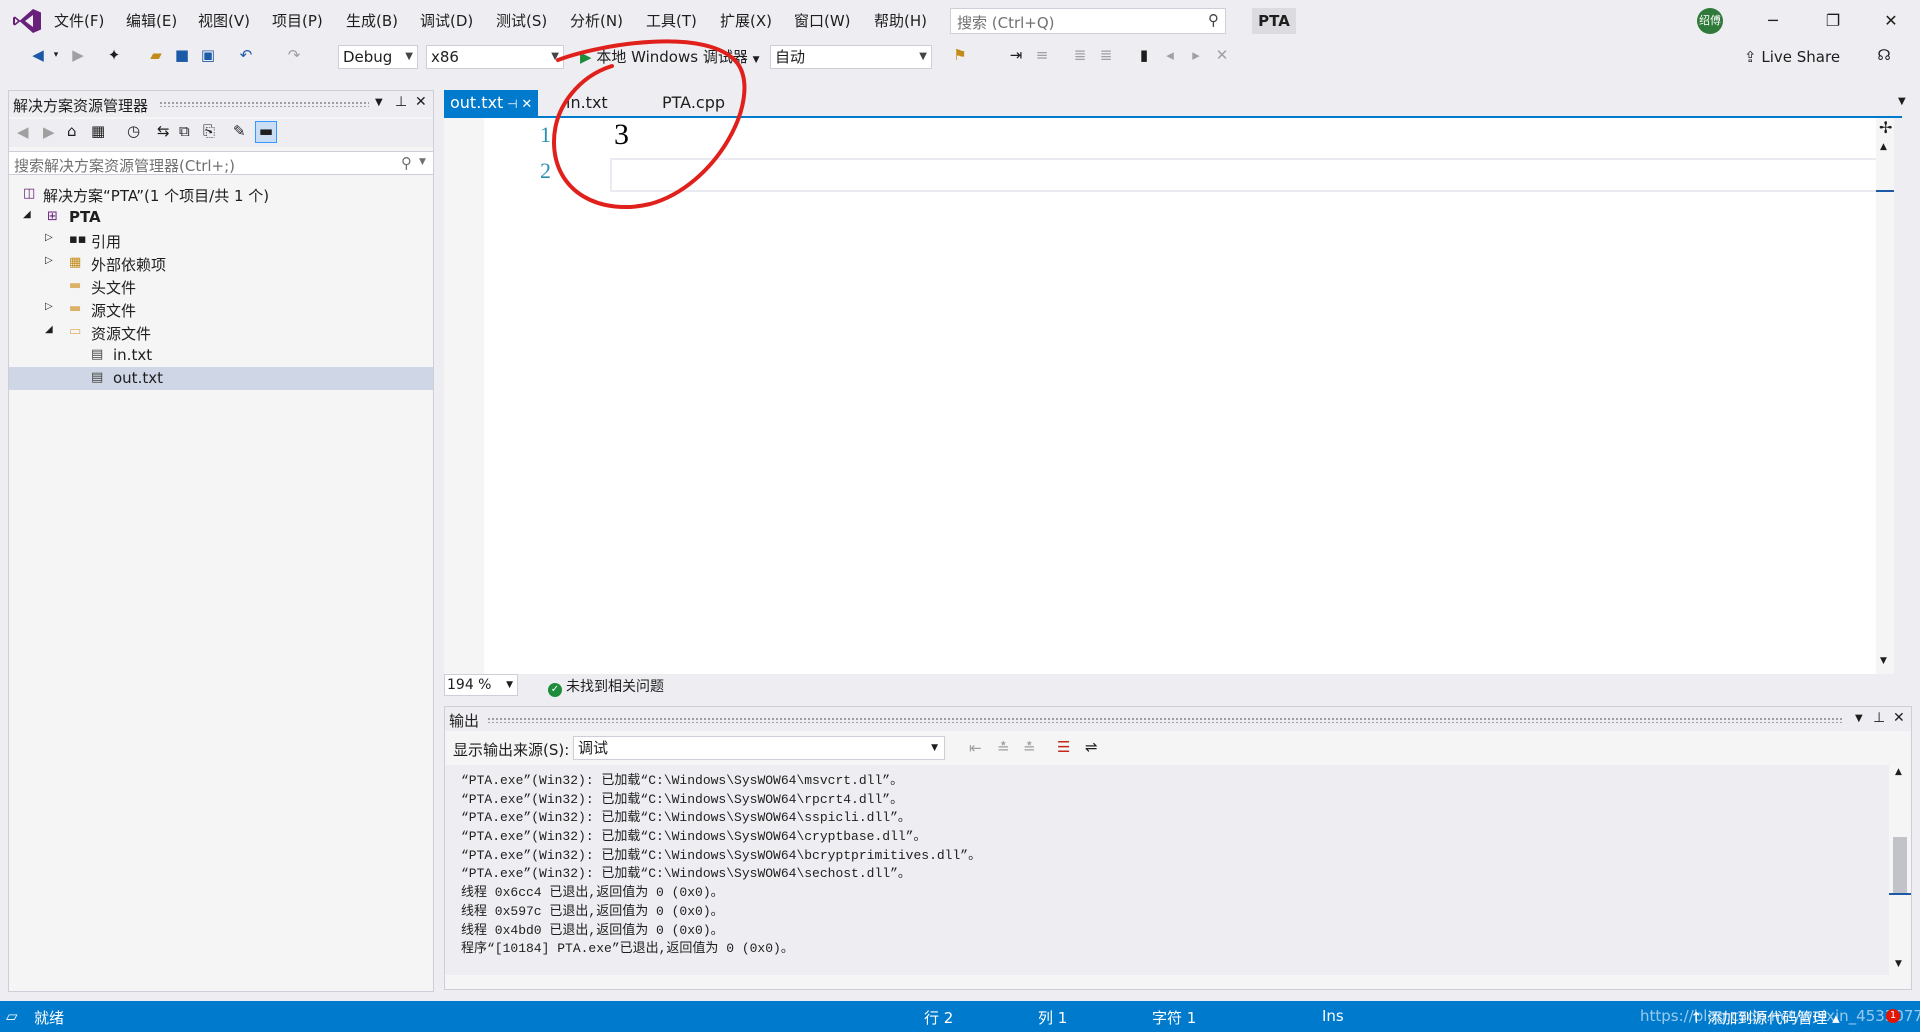 The image size is (1920, 1032). I want to click on live-share-button: ⇪ Live Share, so click(1792, 57).